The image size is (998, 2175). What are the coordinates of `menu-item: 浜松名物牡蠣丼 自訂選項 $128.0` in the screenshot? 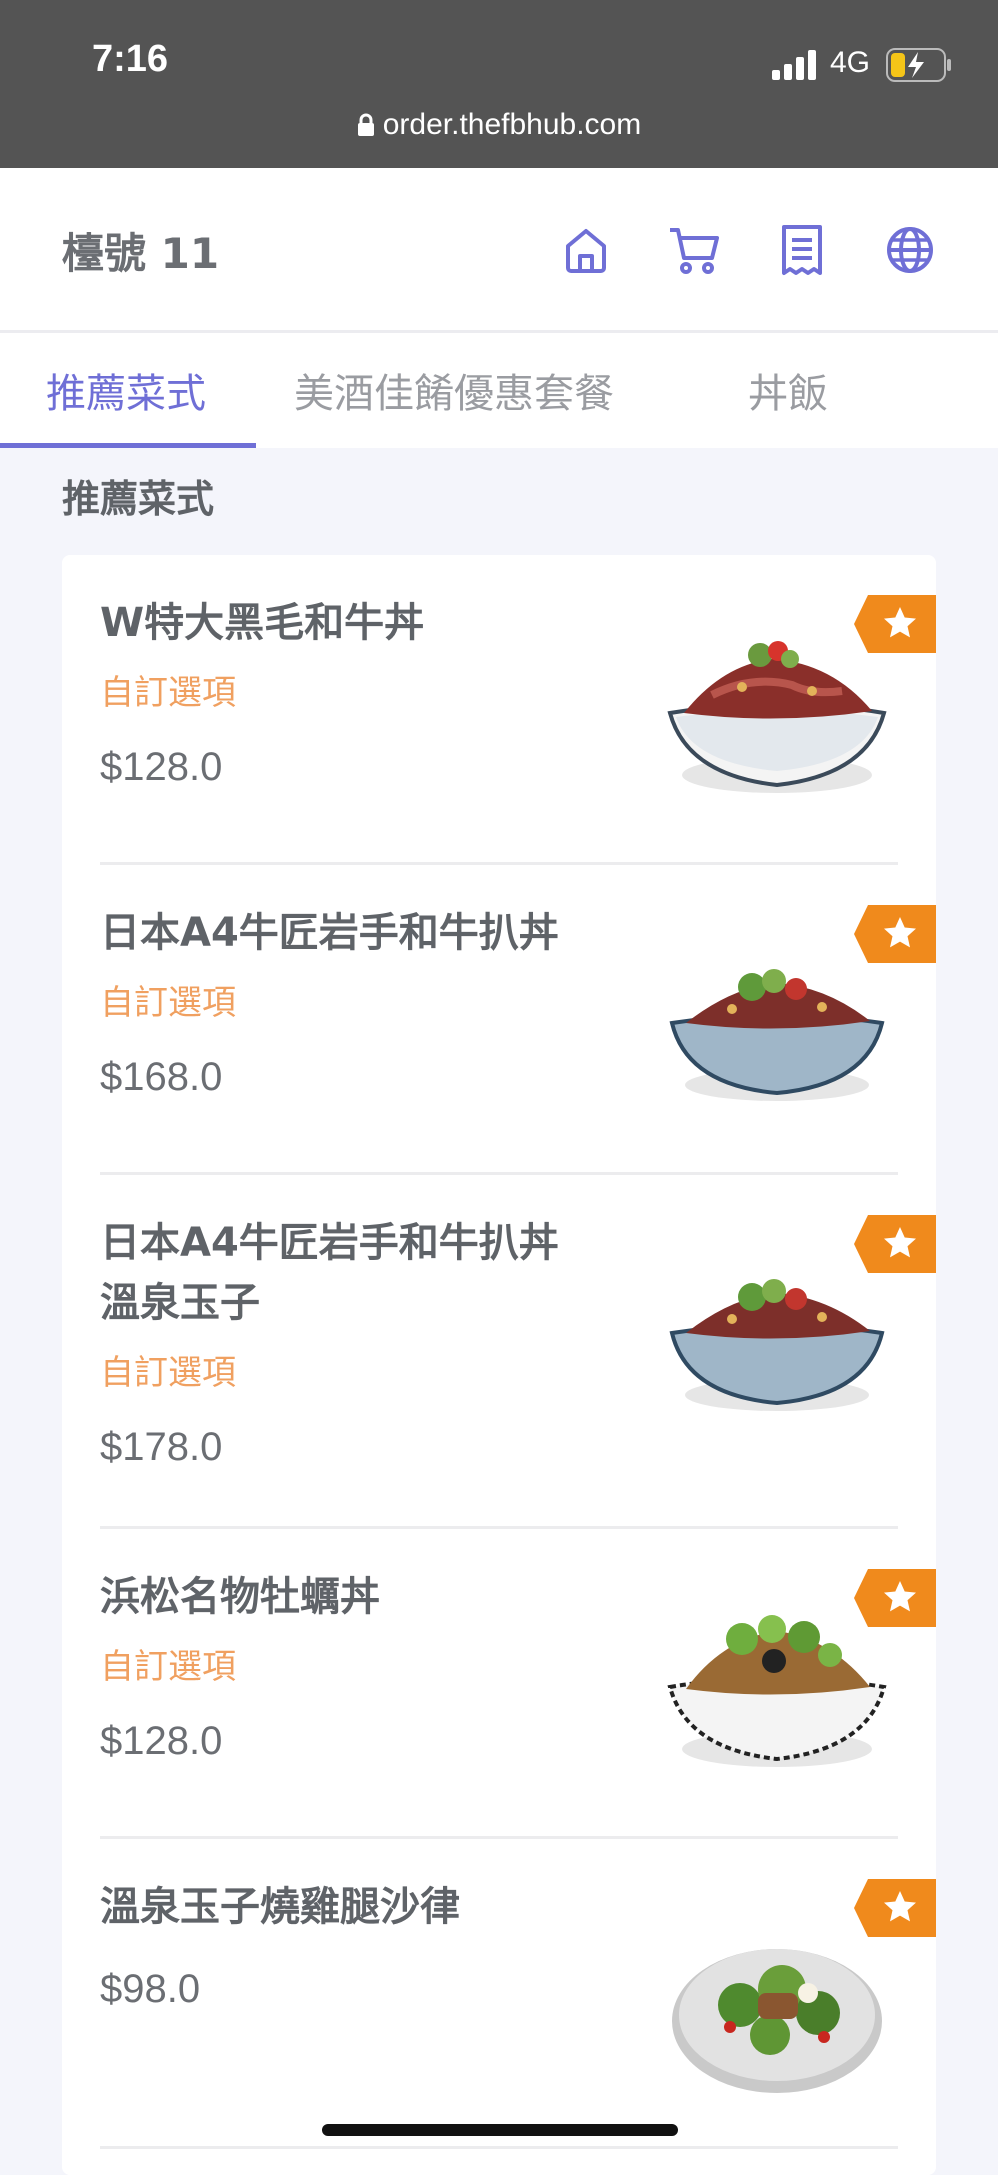 It's located at (499, 1684).